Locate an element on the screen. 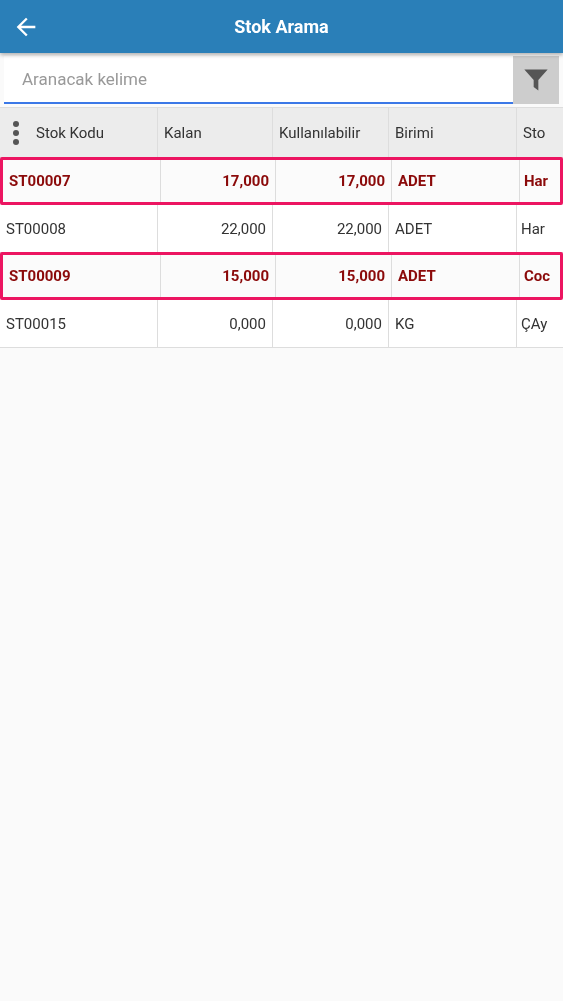 The height and width of the screenshot is (1001, 563). column-header: Kullanılabilir is located at coordinates (320, 132).